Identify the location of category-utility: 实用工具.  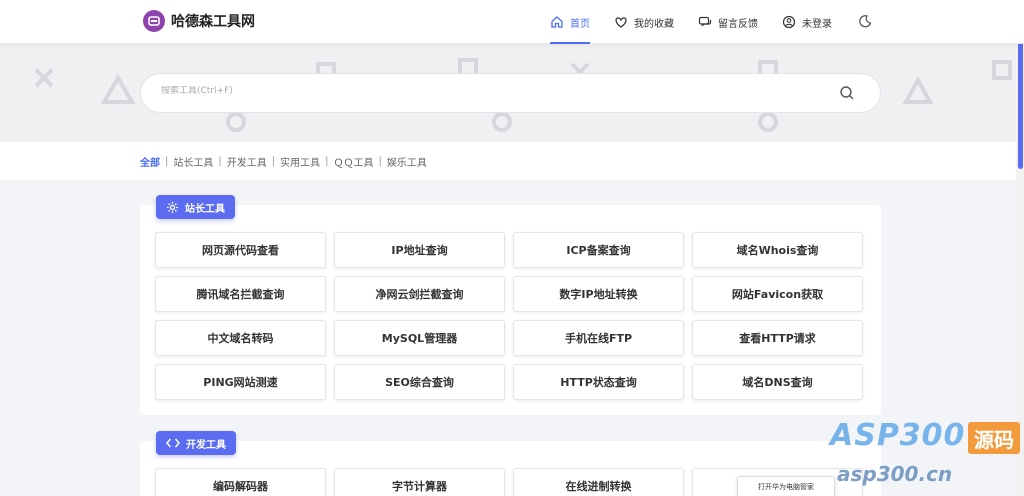
(300, 161).